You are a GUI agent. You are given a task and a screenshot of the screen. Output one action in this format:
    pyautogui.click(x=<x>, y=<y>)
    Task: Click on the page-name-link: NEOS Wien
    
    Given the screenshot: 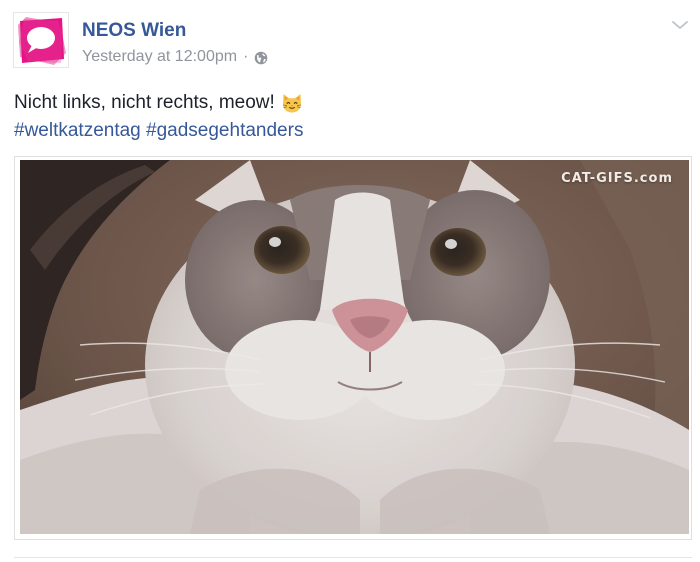 What is the action you would take?
    pyautogui.click(x=134, y=31)
    